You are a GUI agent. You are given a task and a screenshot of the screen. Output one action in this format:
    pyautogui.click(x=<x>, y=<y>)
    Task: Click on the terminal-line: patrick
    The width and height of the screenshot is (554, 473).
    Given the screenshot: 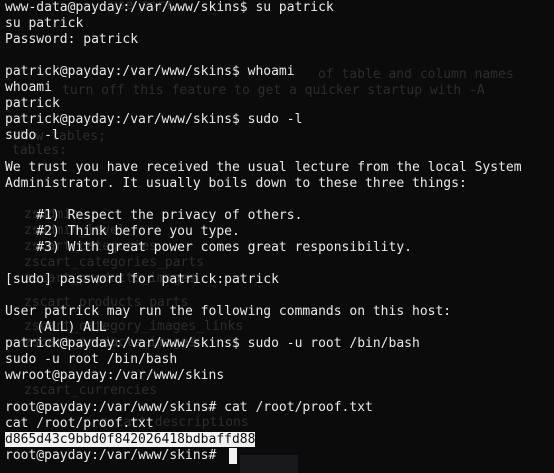 What is the action you would take?
    pyautogui.click(x=32, y=103)
    